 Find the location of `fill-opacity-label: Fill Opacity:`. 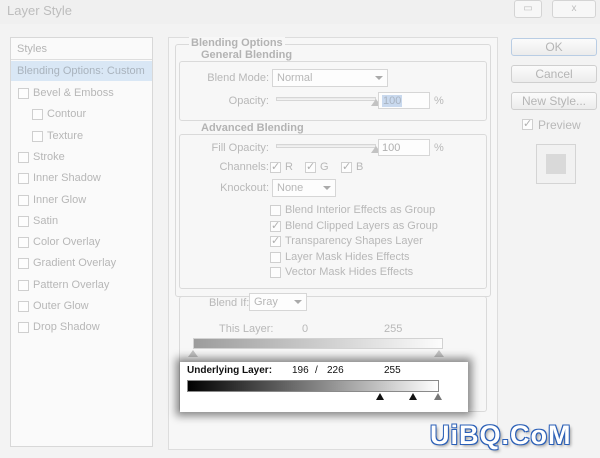

fill-opacity-label: Fill Opacity: is located at coordinates (240, 148).